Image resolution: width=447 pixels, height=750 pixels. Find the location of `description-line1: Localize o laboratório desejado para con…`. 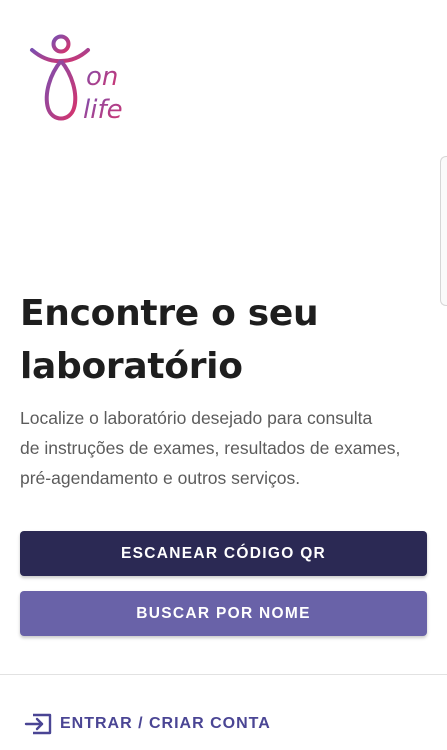

description-line1: Localize o laboratório desejado para con… is located at coordinates (196, 418).